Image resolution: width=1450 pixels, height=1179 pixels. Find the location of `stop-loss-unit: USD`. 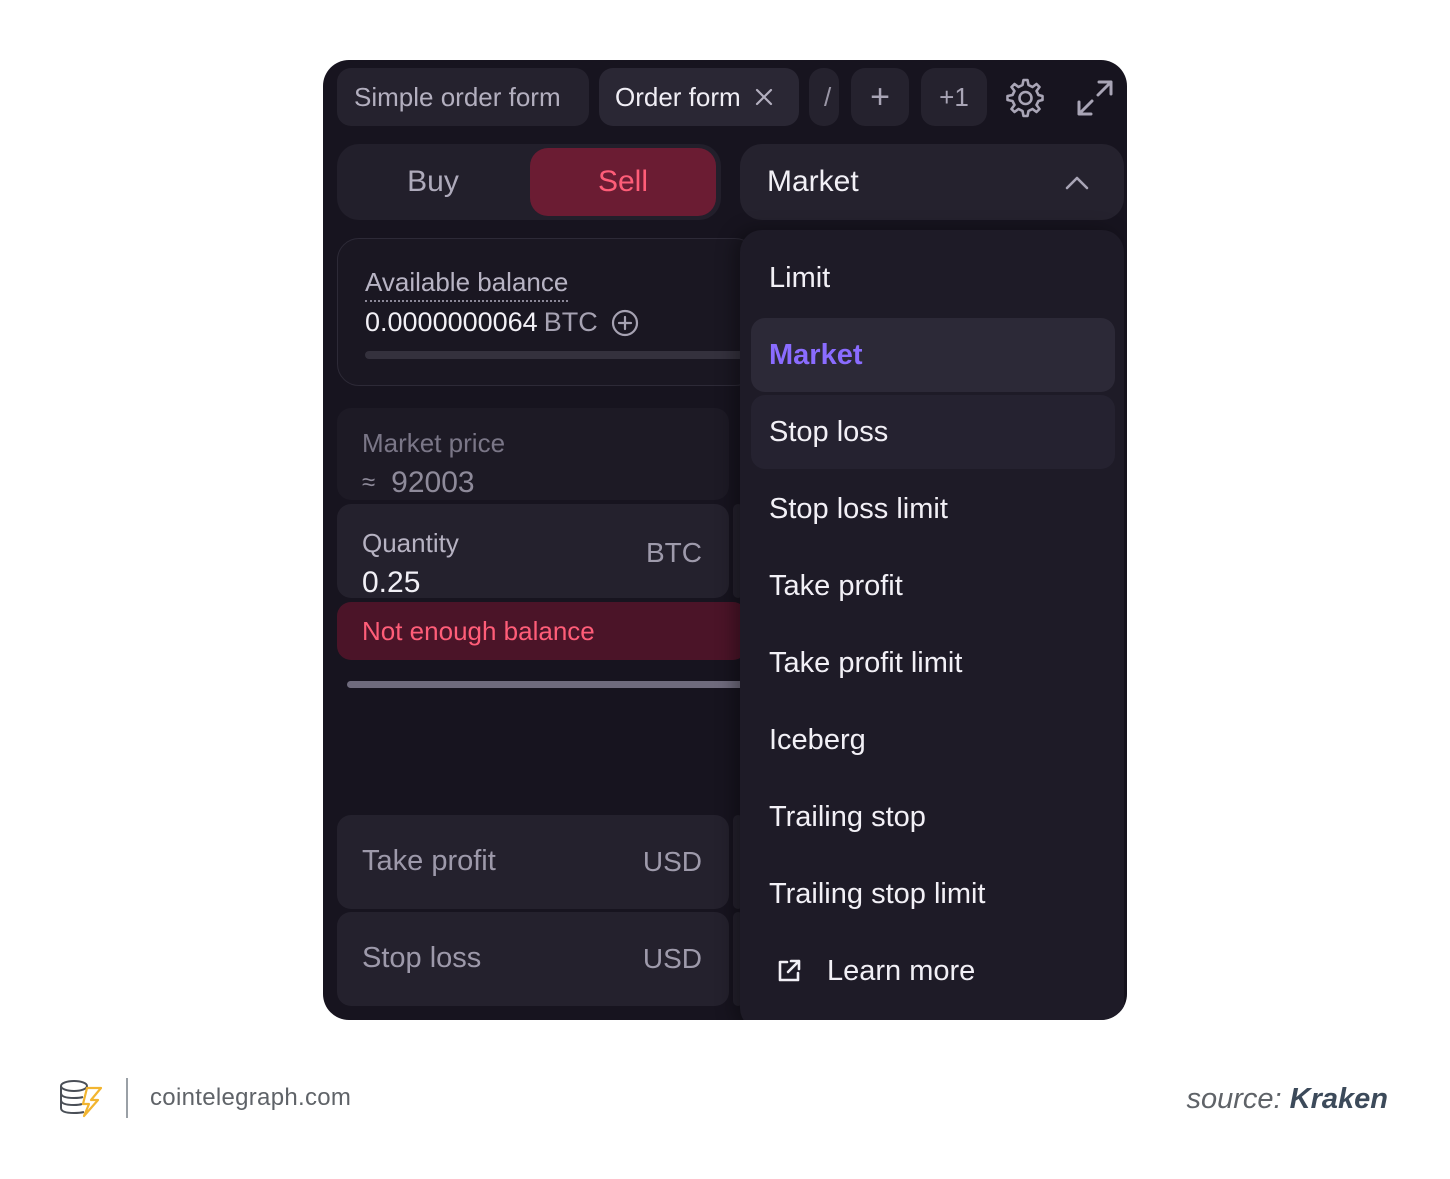

stop-loss-unit: USD is located at coordinates (672, 958).